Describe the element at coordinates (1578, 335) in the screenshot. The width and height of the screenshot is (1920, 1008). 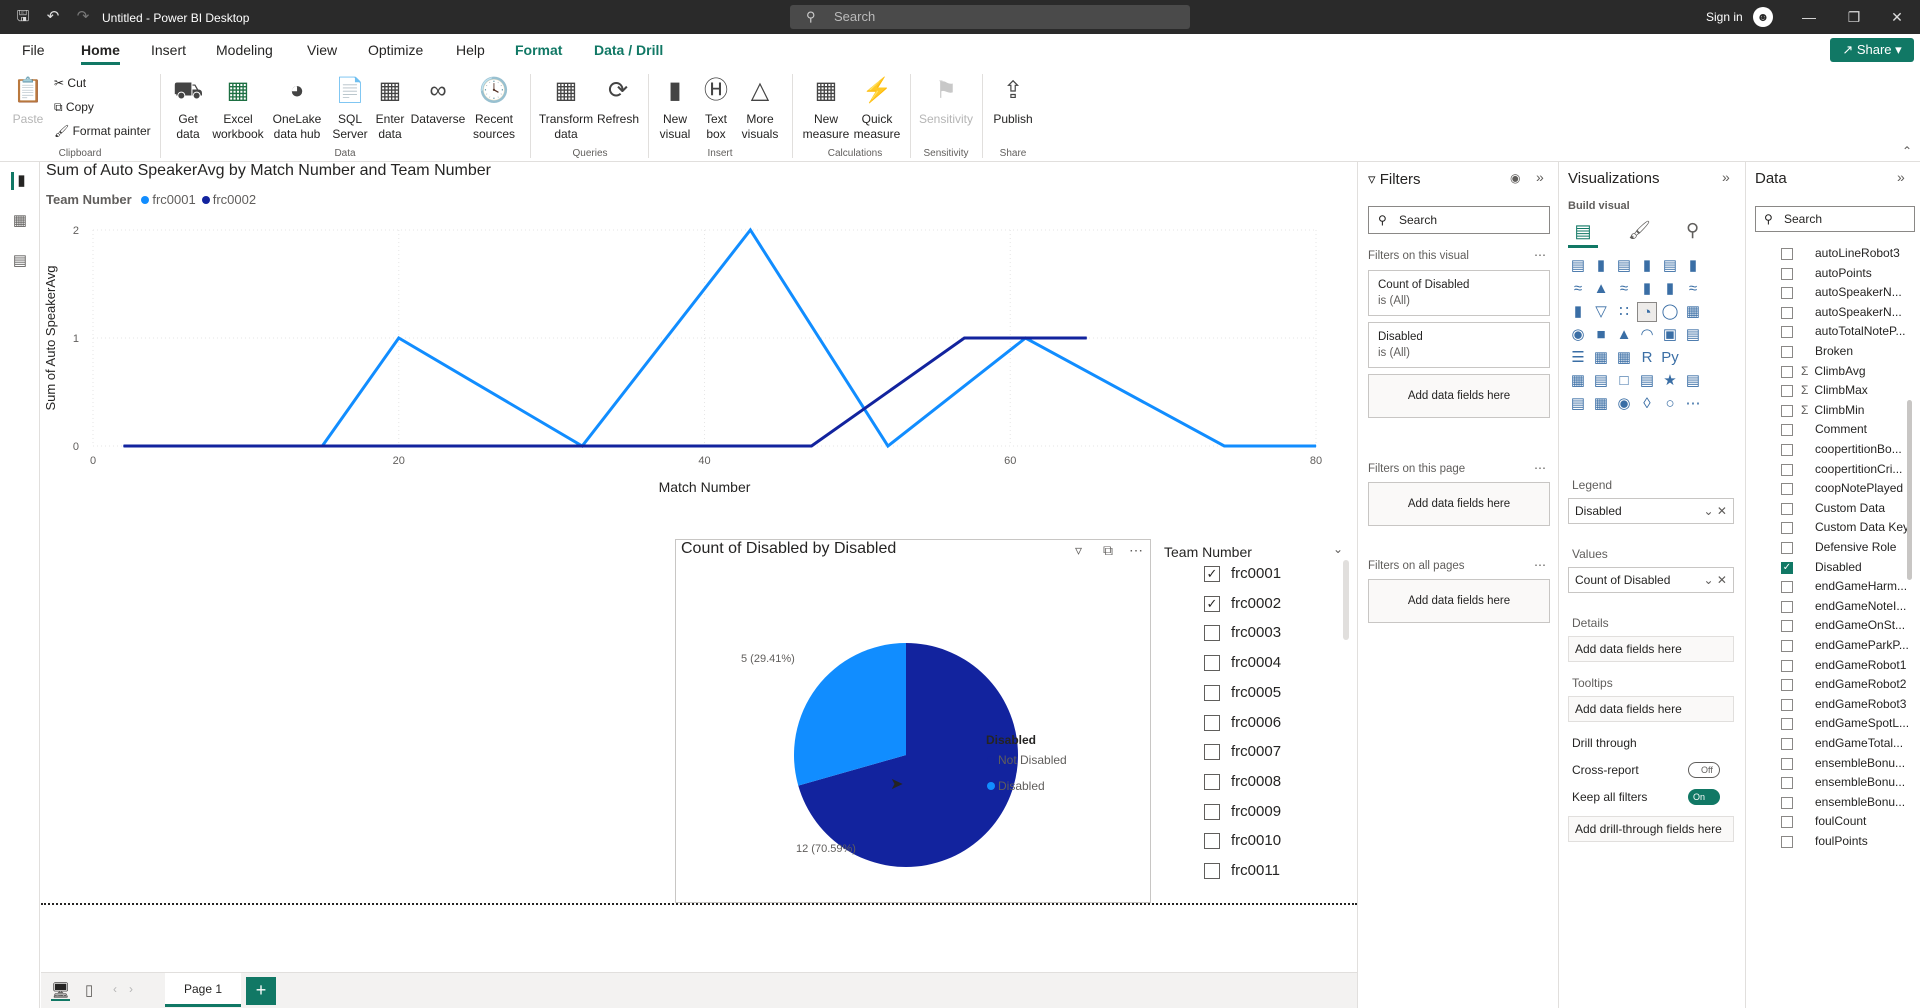
I see `map-icon: ◉` at that location.